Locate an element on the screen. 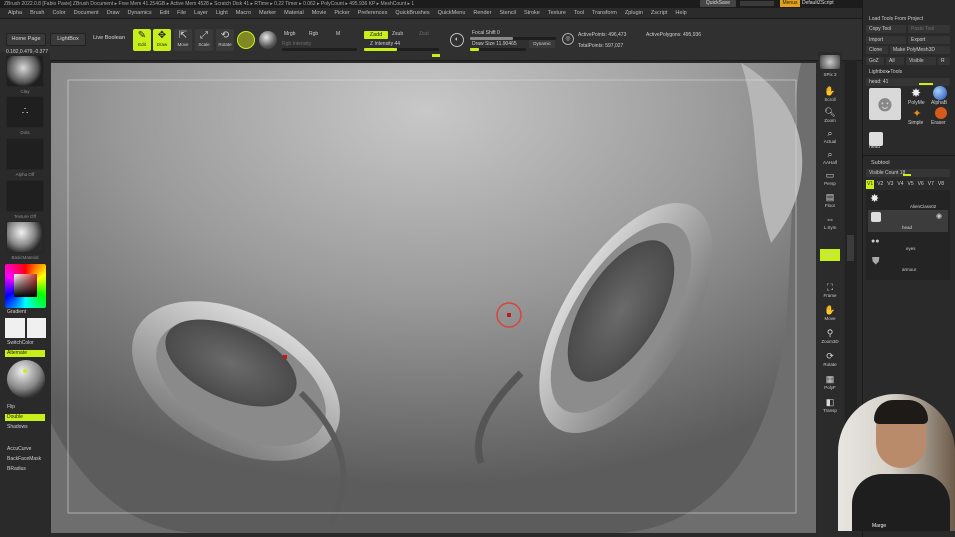  make-polymesh-button: Make PolyMesh3D is located at coordinates (920, 50).